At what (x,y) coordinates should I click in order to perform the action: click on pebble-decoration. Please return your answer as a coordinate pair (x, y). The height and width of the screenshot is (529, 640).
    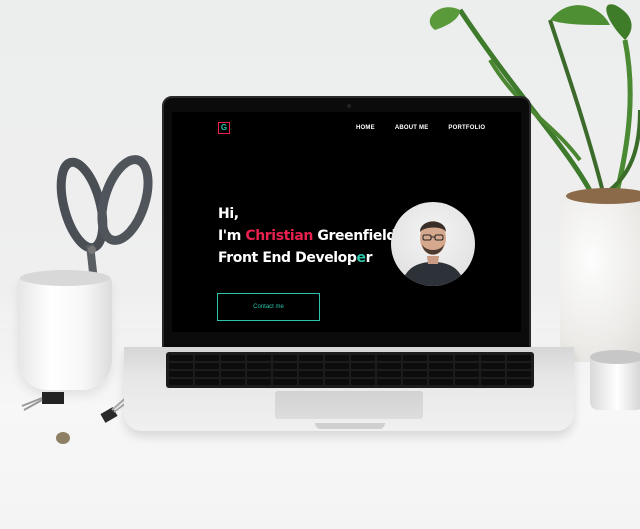
    Looking at the image, I should click on (63, 438).